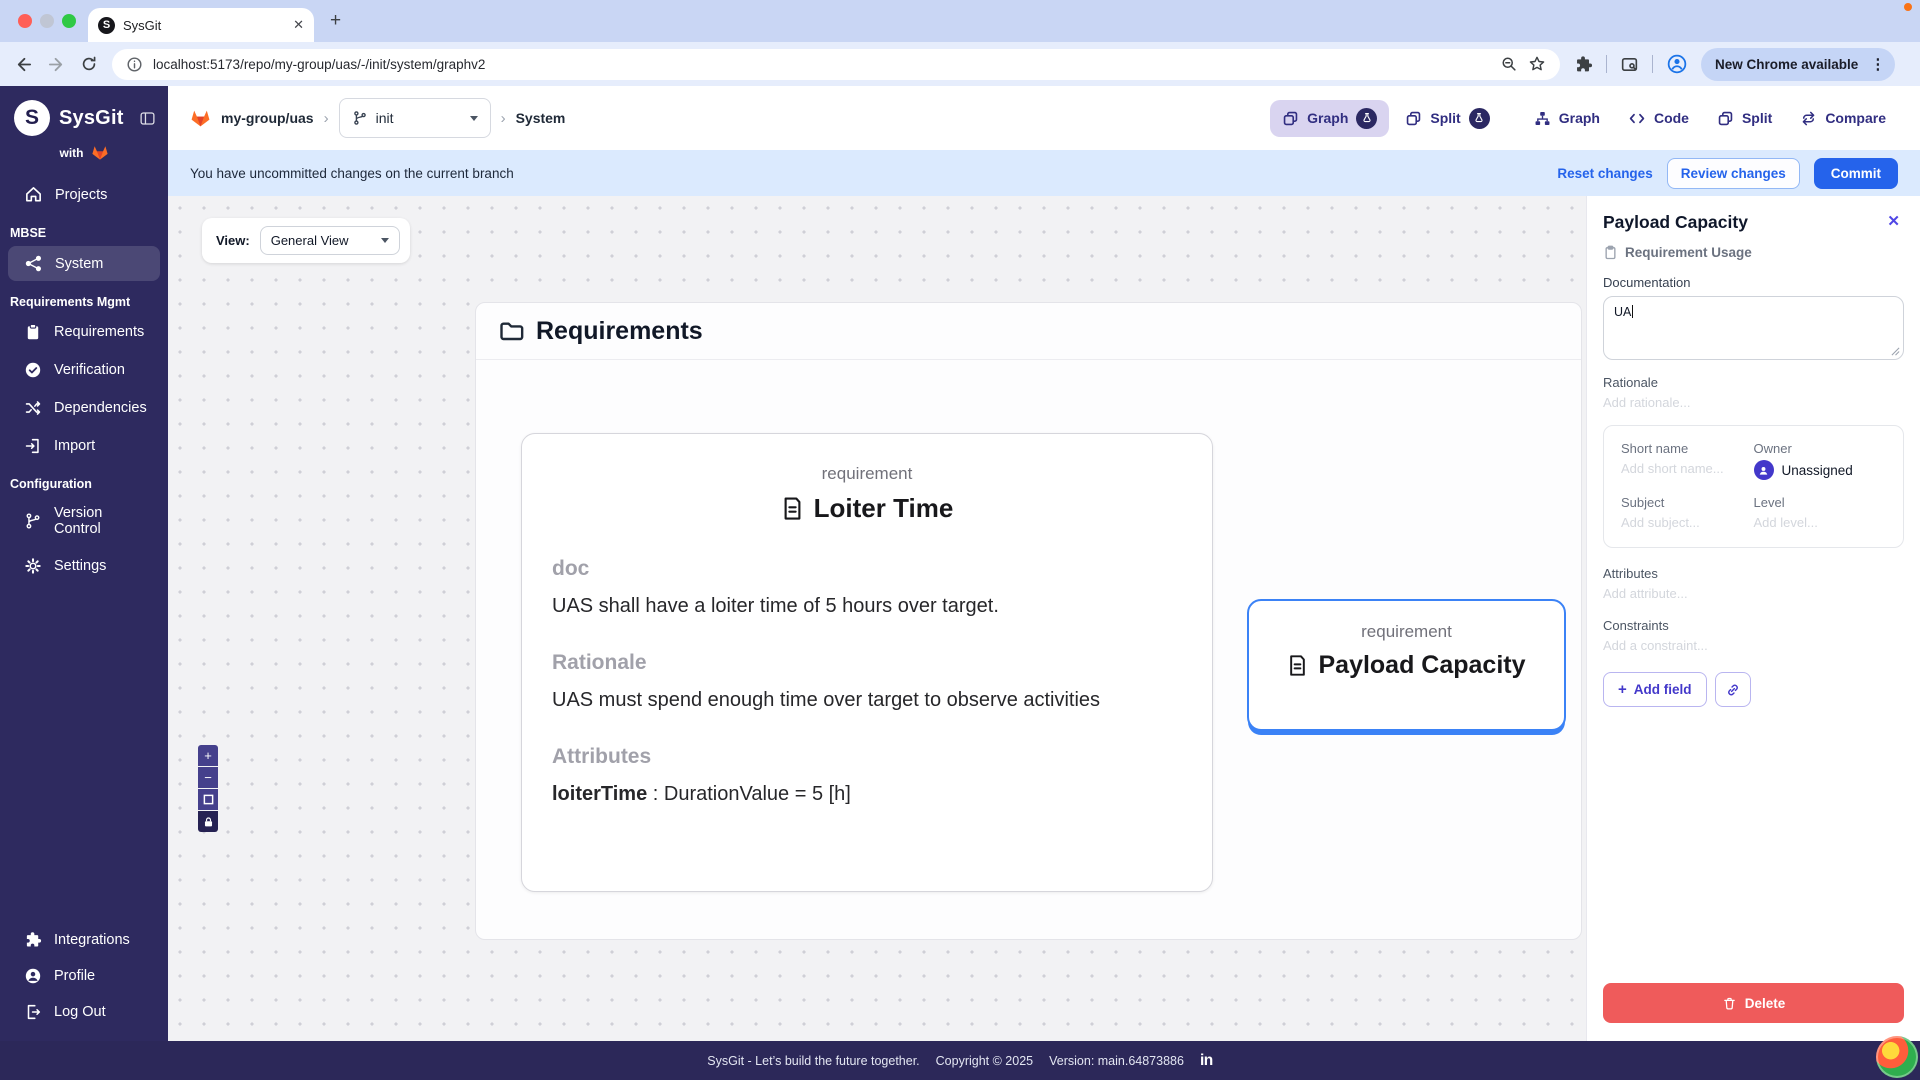  I want to click on link-icon, so click(1733, 690).